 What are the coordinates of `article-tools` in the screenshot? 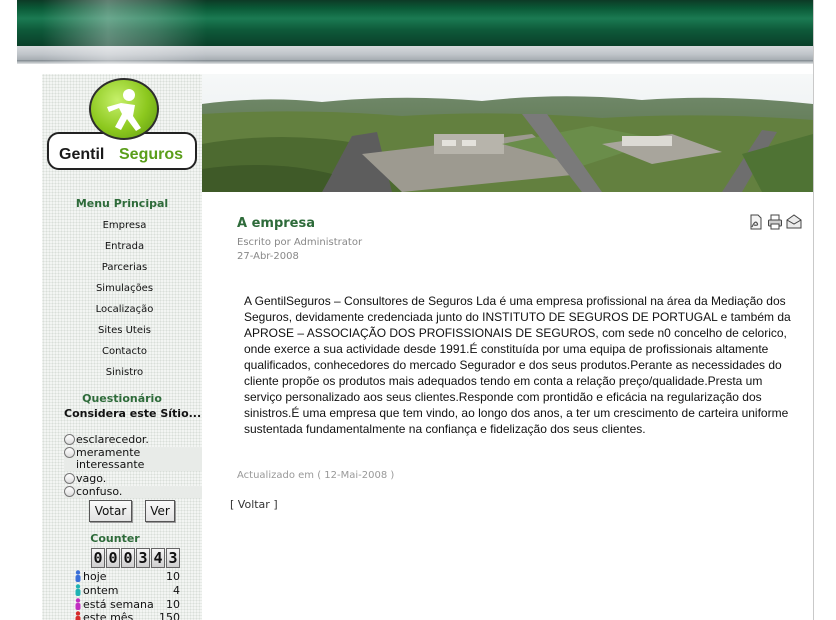 It's located at (775, 222).